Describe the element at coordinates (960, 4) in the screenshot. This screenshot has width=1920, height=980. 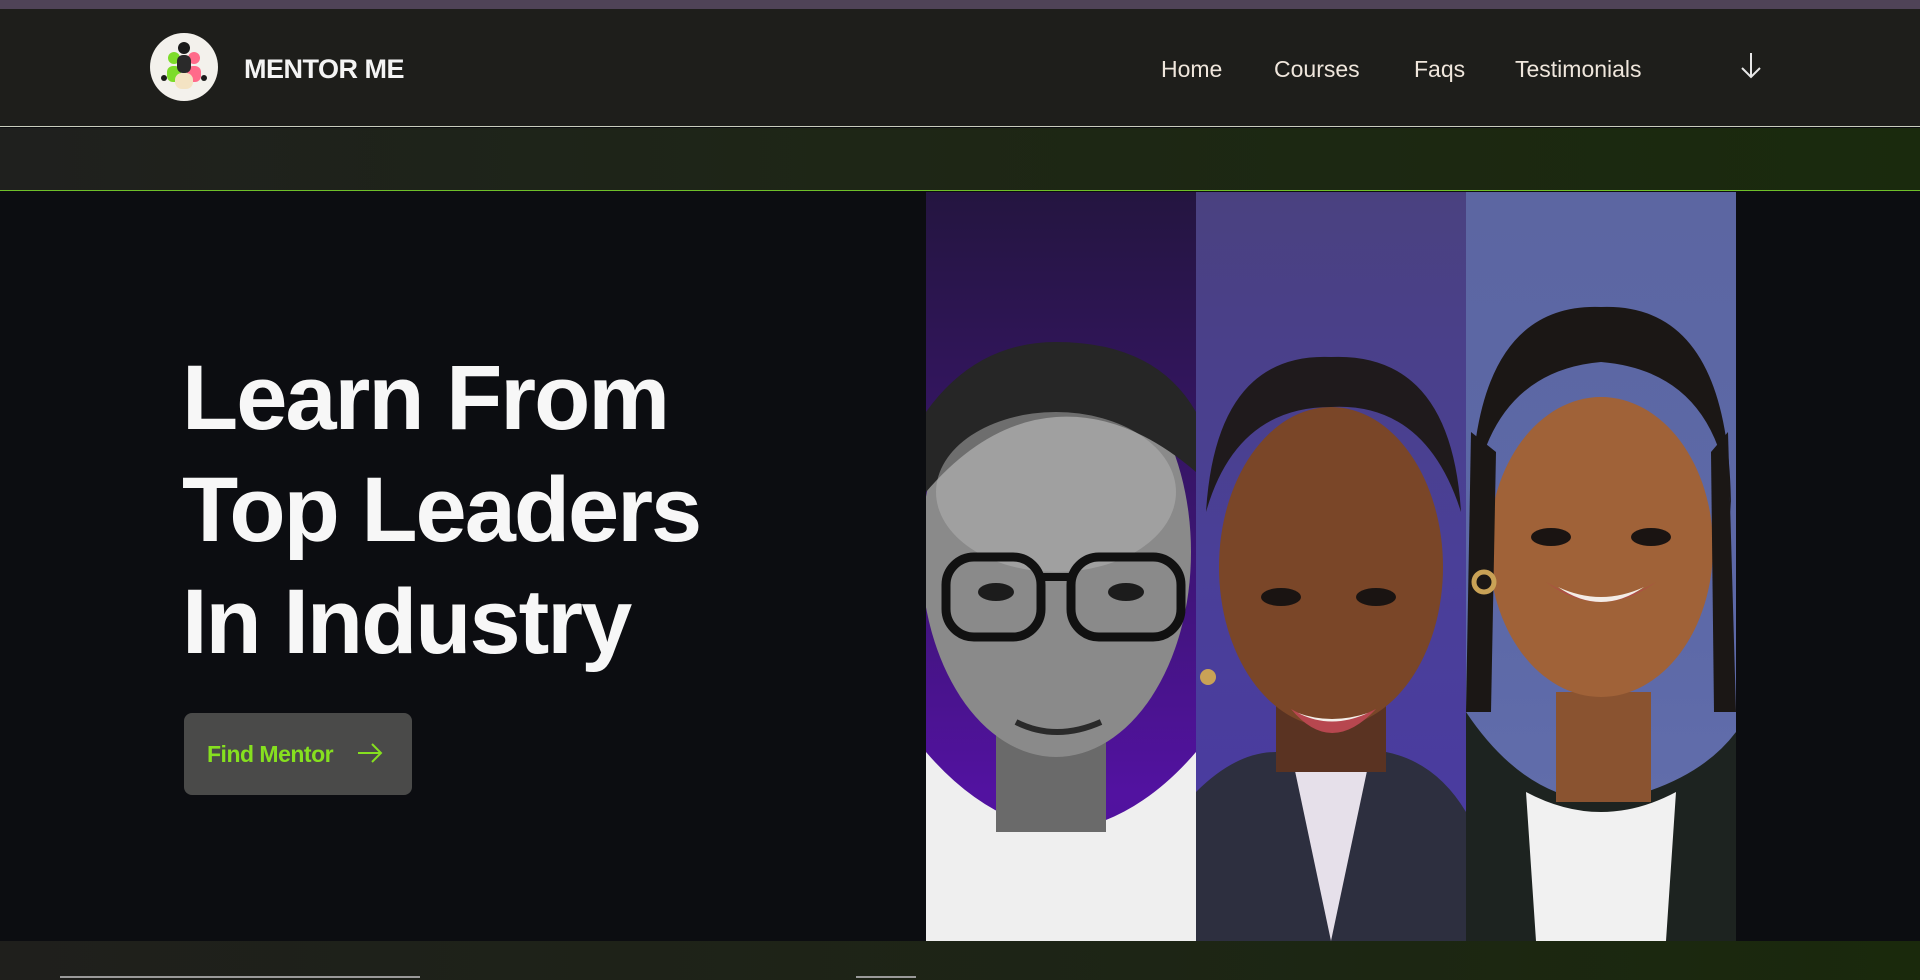
I see `top-accent-strip` at that location.